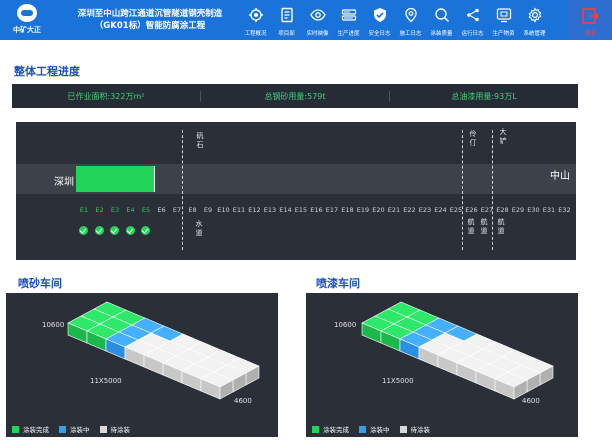 The image size is (612, 446). What do you see at coordinates (441, 210) in the screenshot?
I see `segment-label: E24` at bounding box center [441, 210].